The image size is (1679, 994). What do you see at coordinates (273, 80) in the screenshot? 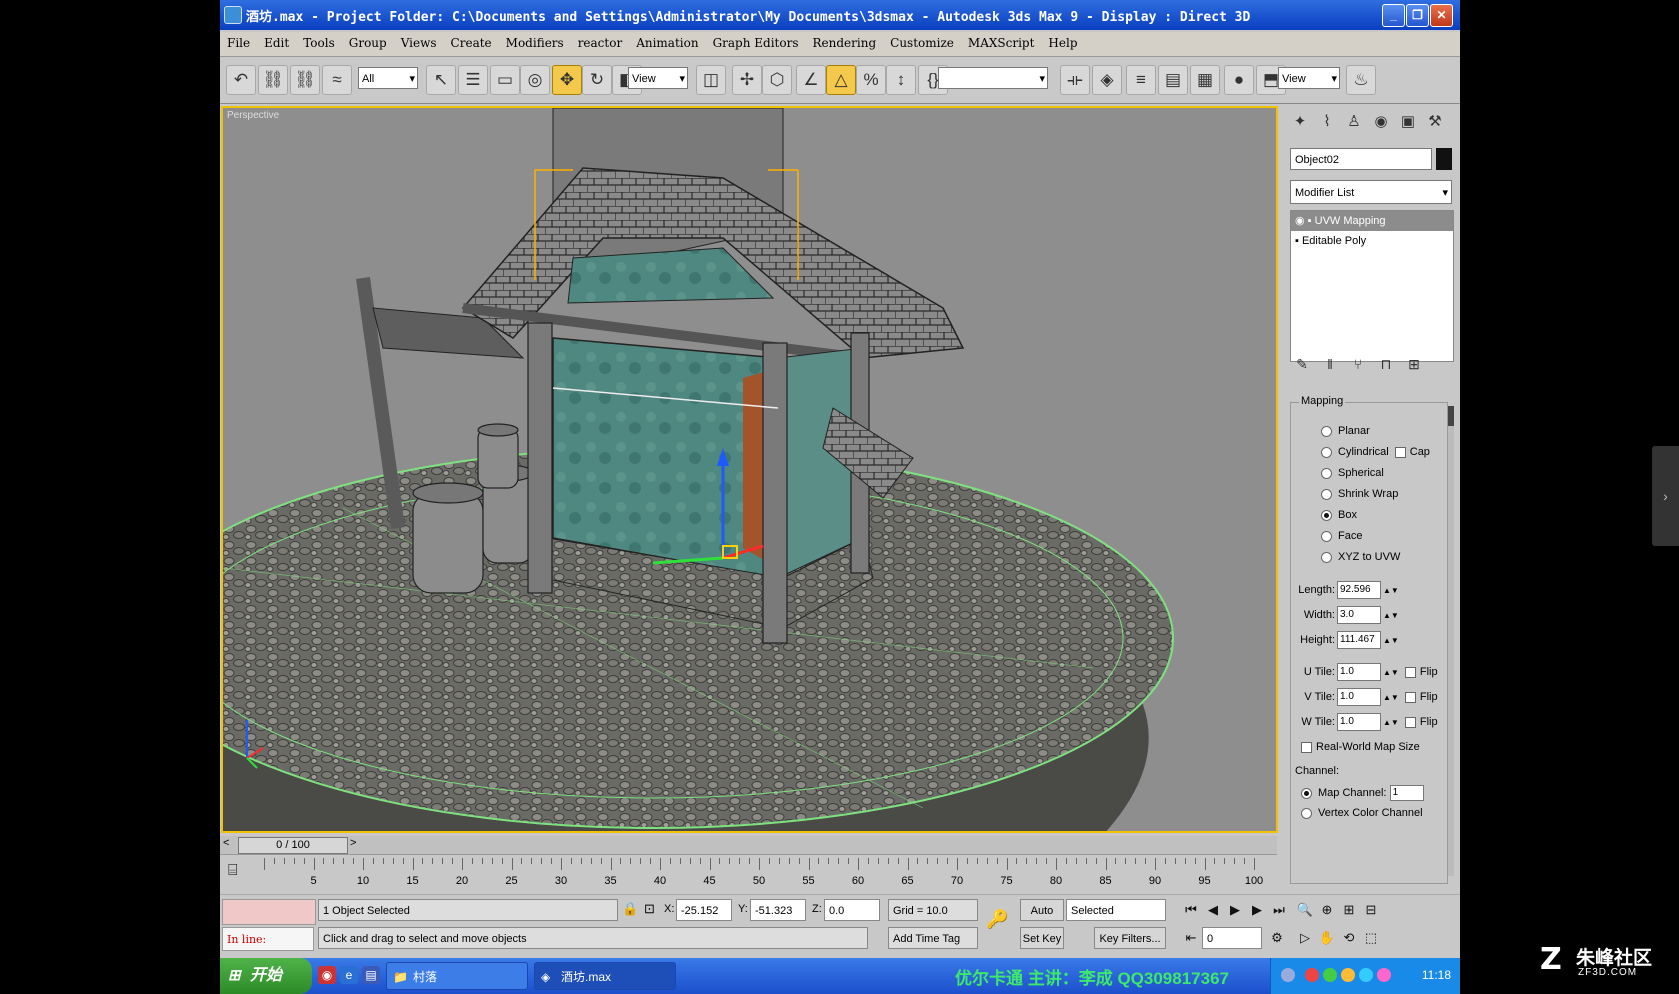
I see `link-icon: ⛓` at bounding box center [273, 80].